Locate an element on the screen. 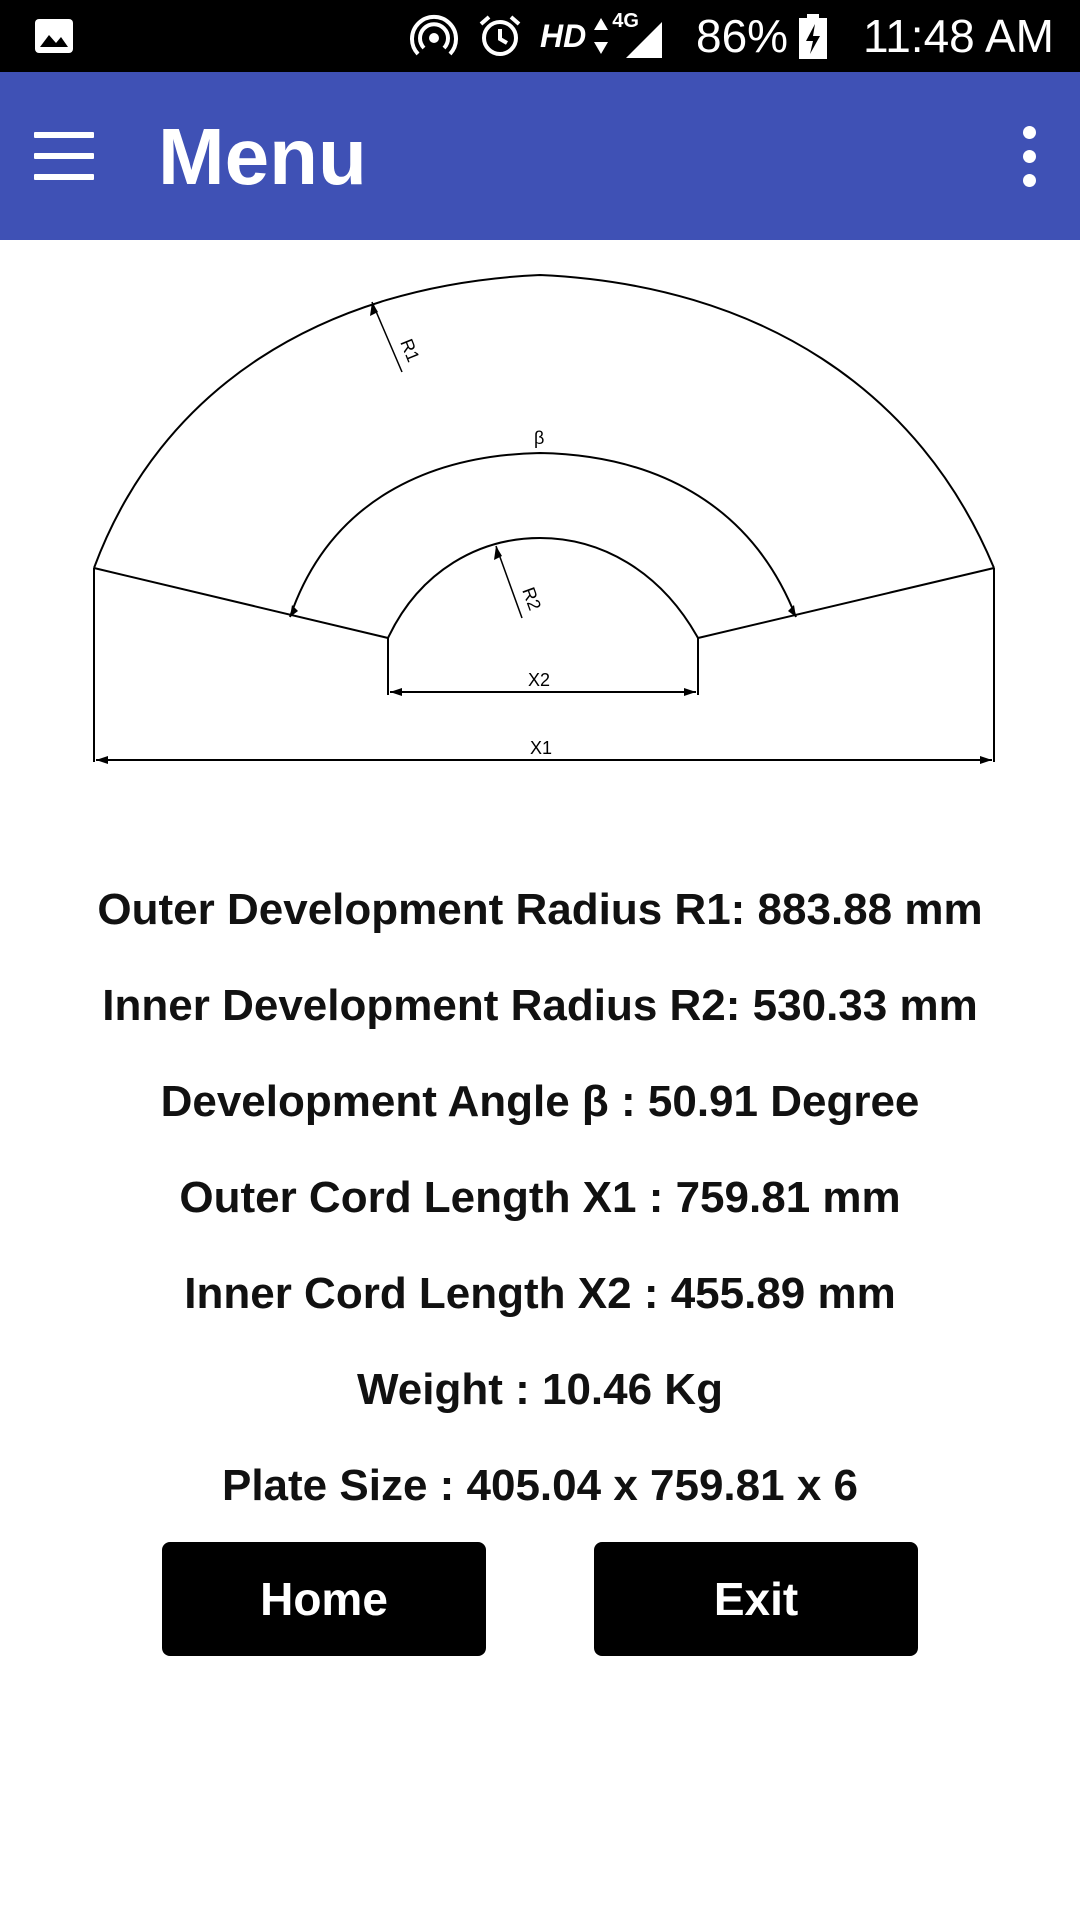  exit-button: Exit is located at coordinates (756, 1599).